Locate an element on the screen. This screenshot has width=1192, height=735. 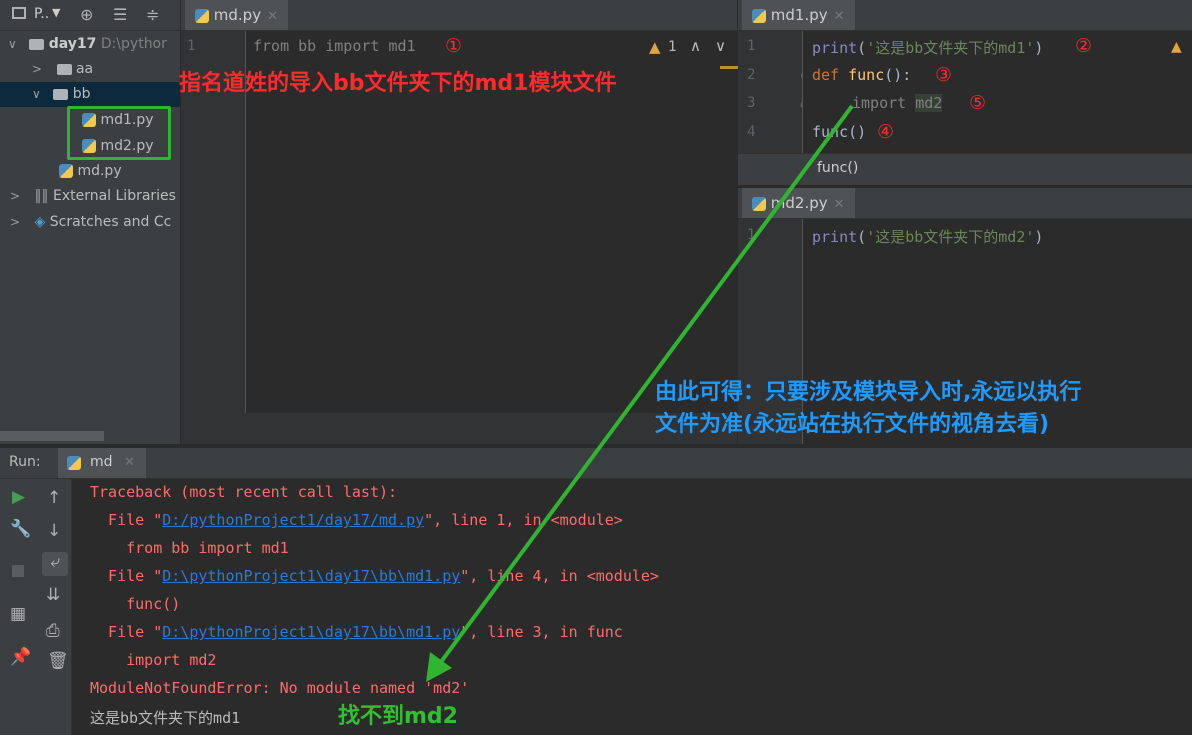
run-toolbar-primary: ▶ 🔧 ▦ 📌 is located at coordinates (19, 607).